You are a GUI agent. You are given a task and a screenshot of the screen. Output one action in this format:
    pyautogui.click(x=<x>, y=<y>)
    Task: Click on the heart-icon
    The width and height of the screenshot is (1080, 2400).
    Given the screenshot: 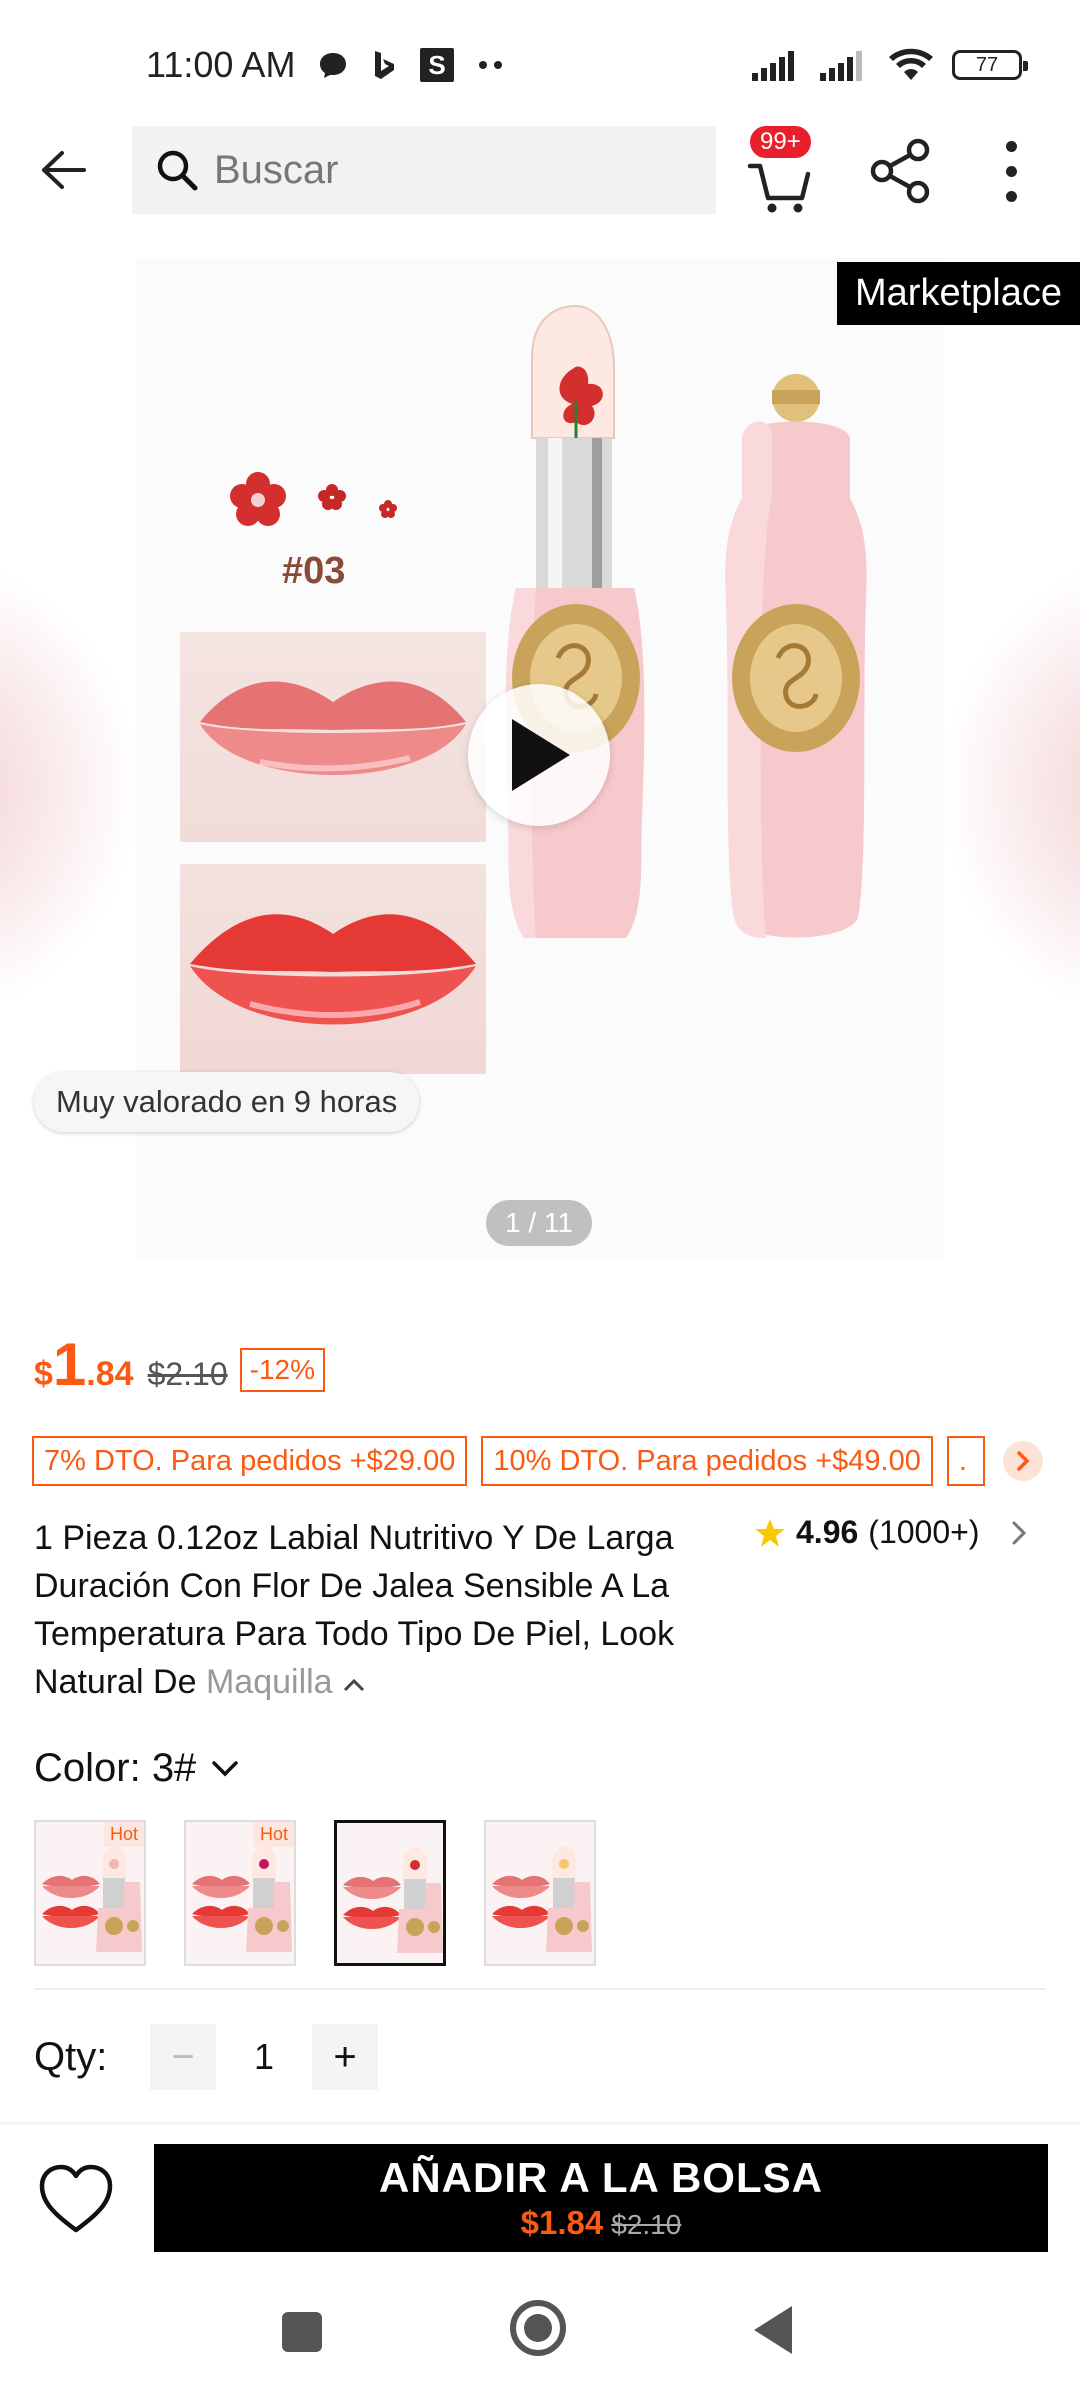 What is the action you would take?
    pyautogui.click(x=76, y=2198)
    